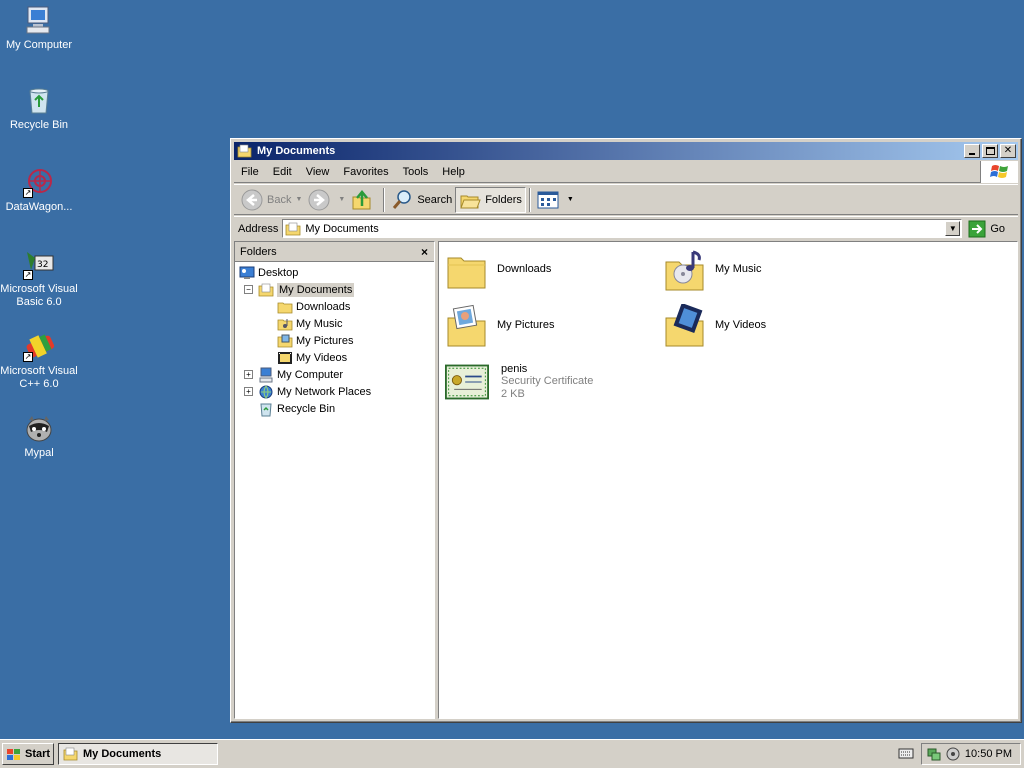 The height and width of the screenshot is (768, 1024). I want to click on taskbar-item-label: My Documents, so click(122, 754).